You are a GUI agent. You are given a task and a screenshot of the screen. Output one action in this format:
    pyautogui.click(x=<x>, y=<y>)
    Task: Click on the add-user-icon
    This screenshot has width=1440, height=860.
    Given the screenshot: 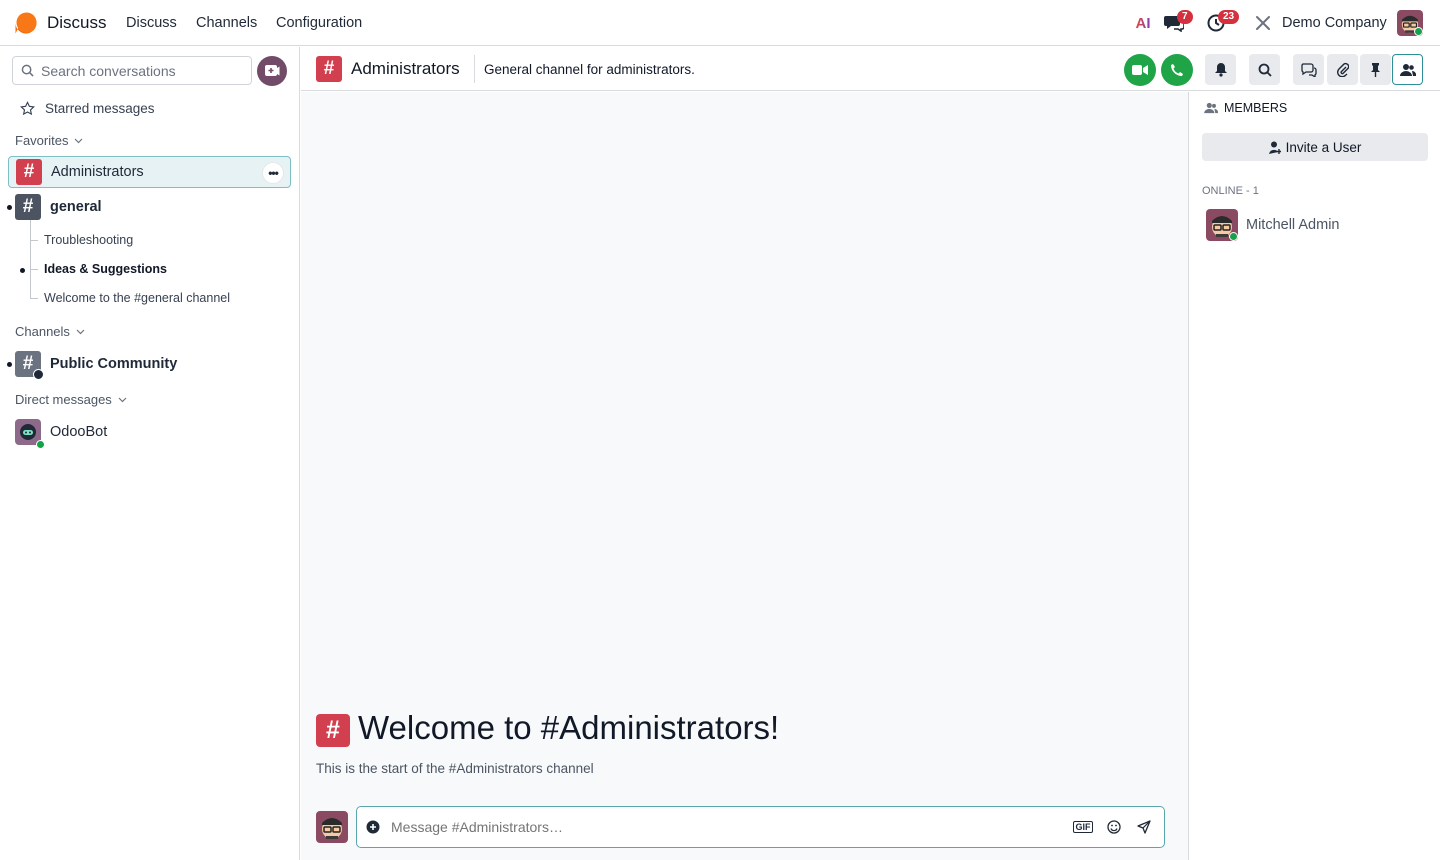 What is the action you would take?
    pyautogui.click(x=1274, y=147)
    